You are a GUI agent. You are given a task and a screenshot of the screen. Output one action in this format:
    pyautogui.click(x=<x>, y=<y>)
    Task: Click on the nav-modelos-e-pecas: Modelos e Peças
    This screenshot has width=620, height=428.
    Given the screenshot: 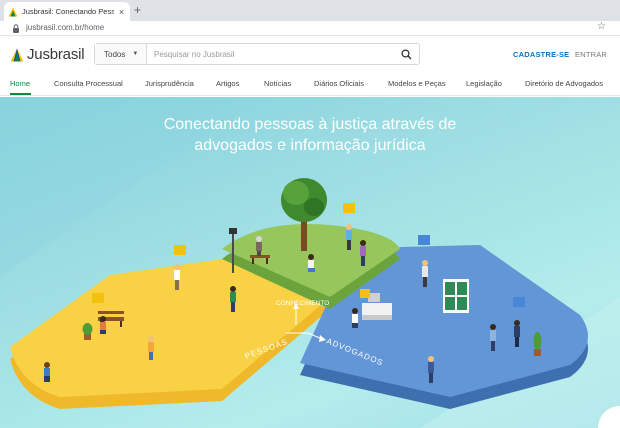 What is the action you would take?
    pyautogui.click(x=417, y=83)
    